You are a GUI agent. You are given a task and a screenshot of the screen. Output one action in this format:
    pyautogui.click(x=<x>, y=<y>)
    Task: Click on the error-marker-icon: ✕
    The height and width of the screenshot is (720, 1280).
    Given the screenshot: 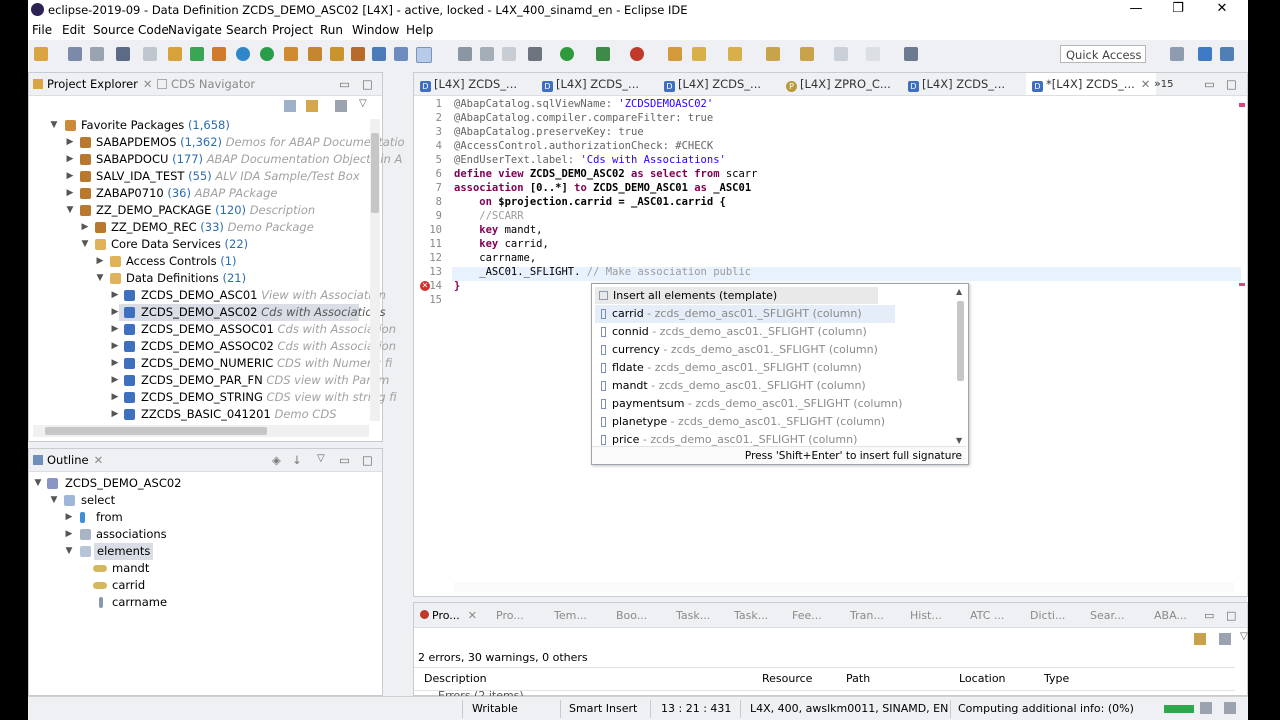 What is the action you would take?
    pyautogui.click(x=425, y=286)
    